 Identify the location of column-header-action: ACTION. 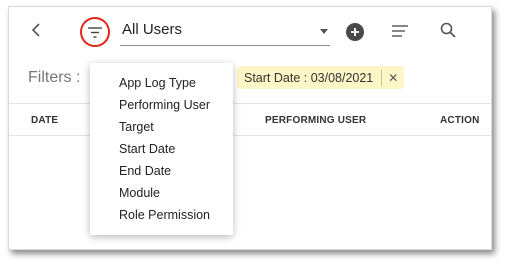
(460, 120).